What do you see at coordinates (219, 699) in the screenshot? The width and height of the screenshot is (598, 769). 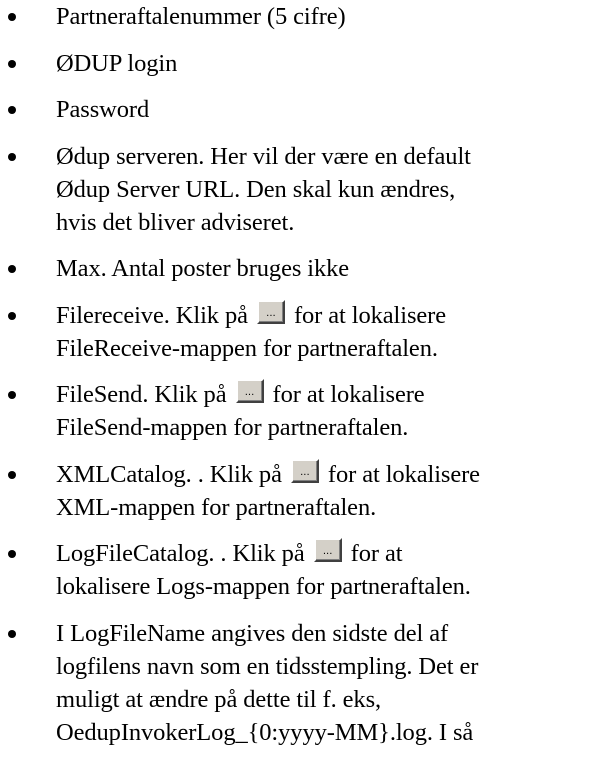 I see `list-item-text-line-3: muligt at ændre på dette til f. eks,` at bounding box center [219, 699].